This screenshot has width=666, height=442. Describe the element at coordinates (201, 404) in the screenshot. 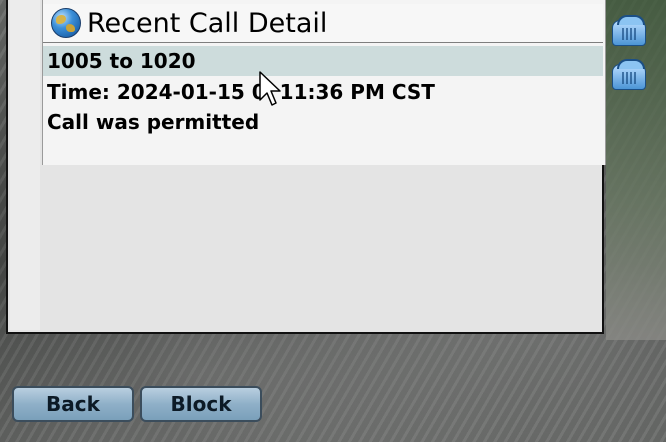

I see `block-button: Block` at that location.